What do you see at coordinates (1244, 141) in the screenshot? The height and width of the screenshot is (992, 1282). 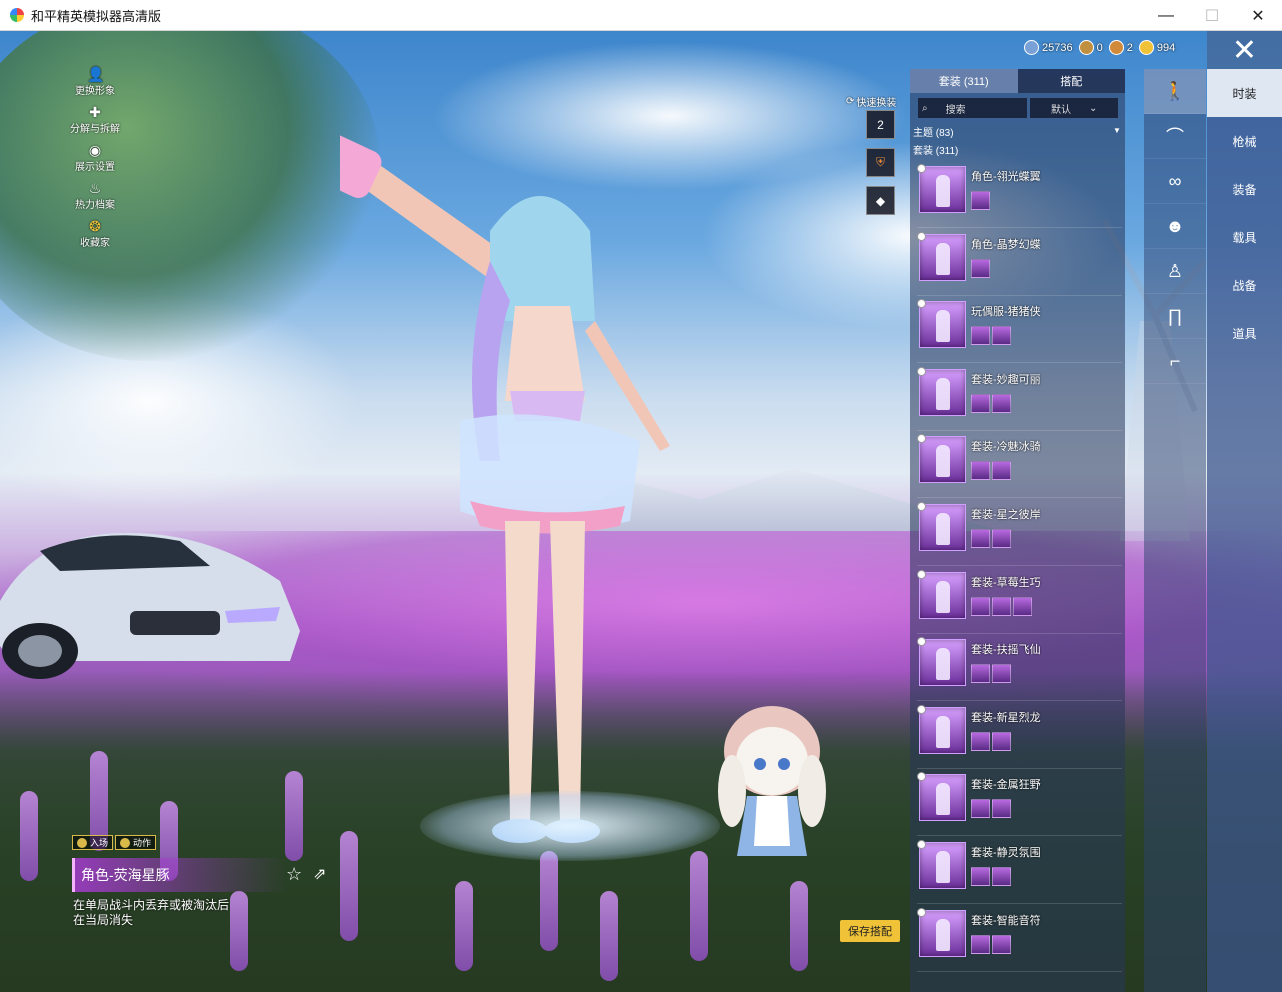 I see `tab-guns: 枪械` at bounding box center [1244, 141].